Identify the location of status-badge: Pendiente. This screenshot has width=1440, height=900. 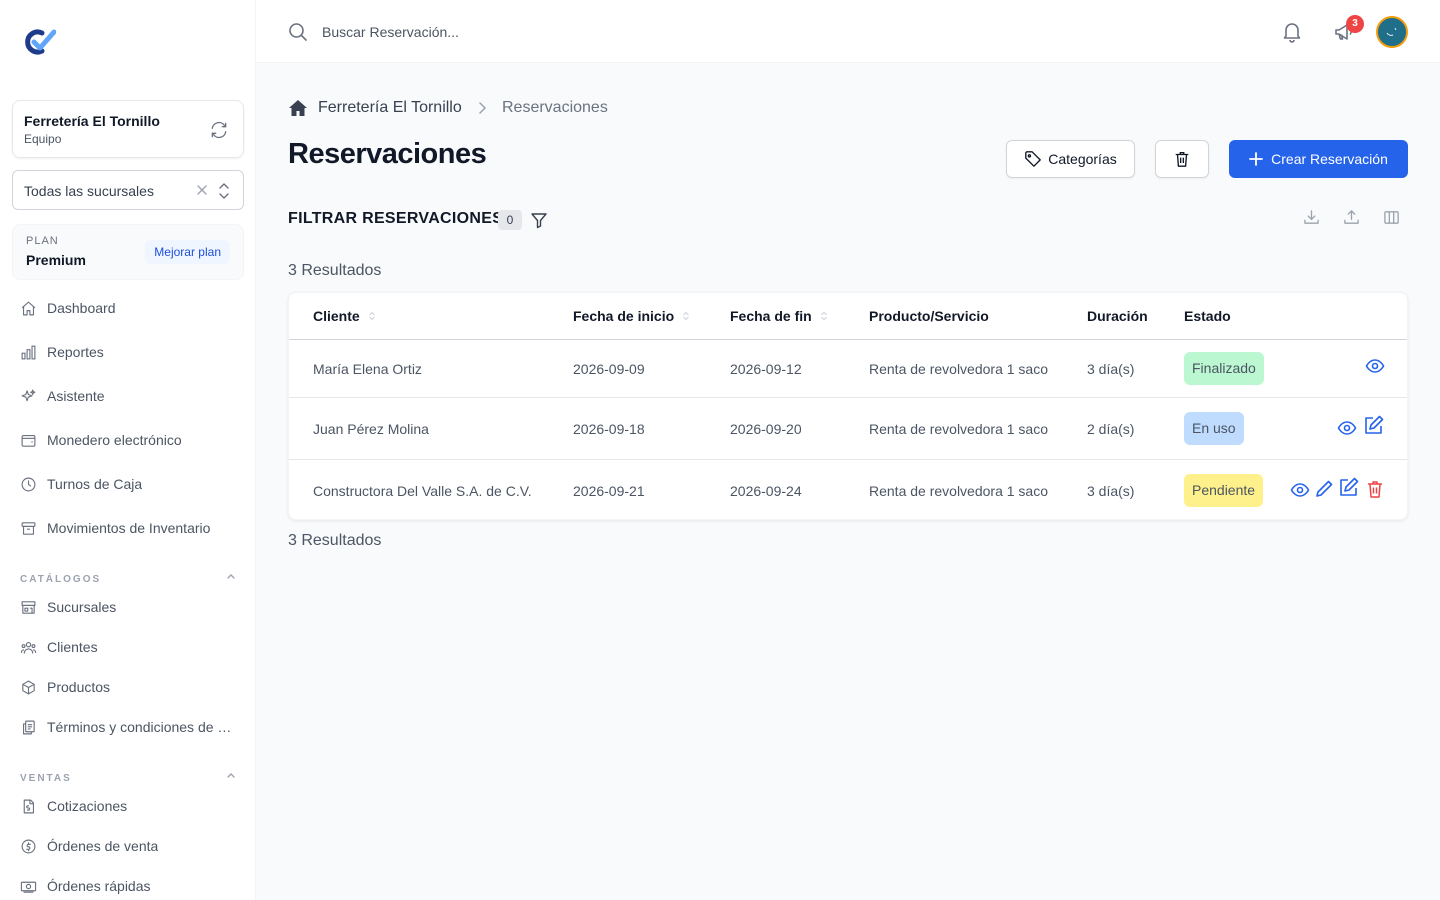
(1224, 490).